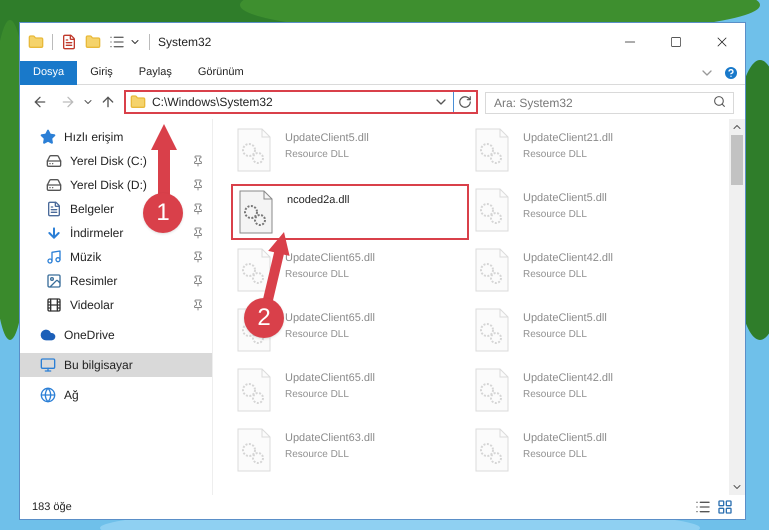 Image resolution: width=769 pixels, height=530 pixels. Describe the element at coordinates (301, 102) in the screenshot. I see `address-bar: C:\Windows\System32` at that location.